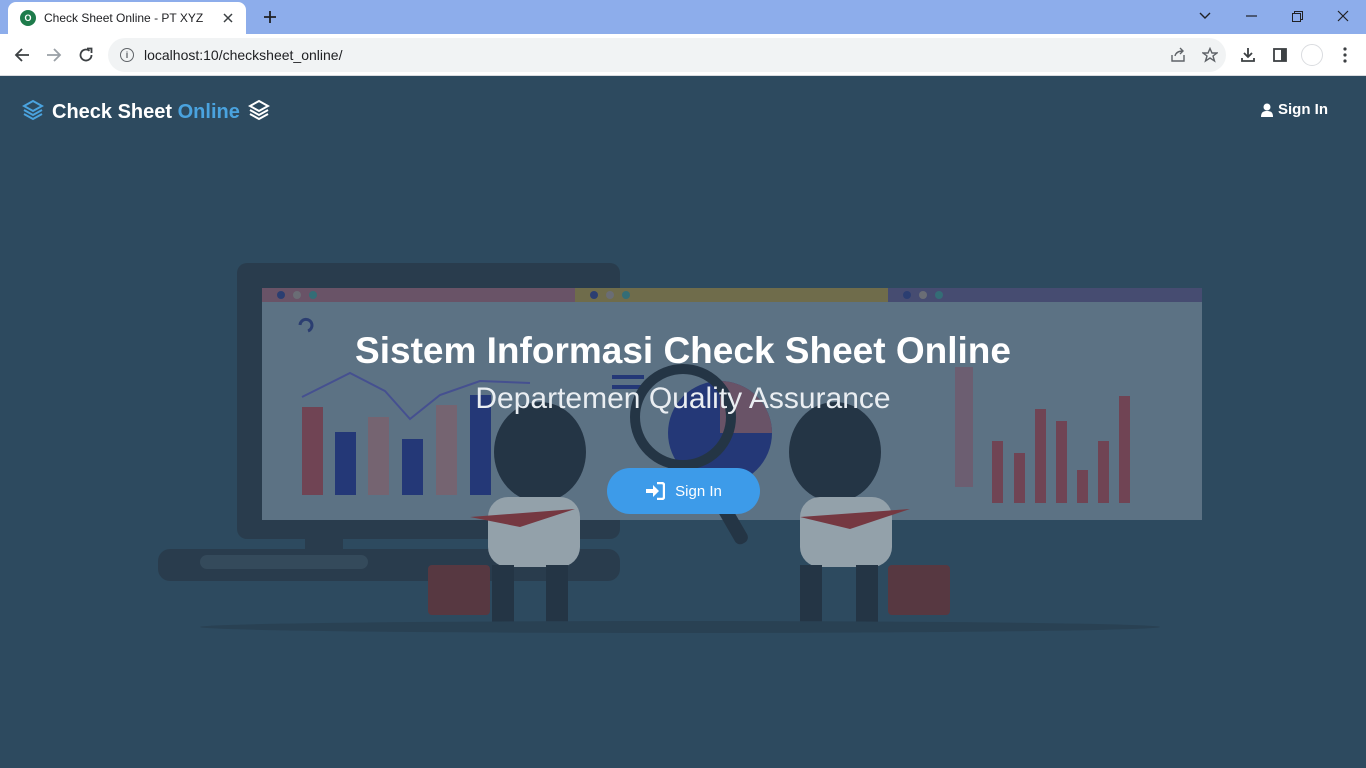  I want to click on favicon-icon: O, so click(28, 18).